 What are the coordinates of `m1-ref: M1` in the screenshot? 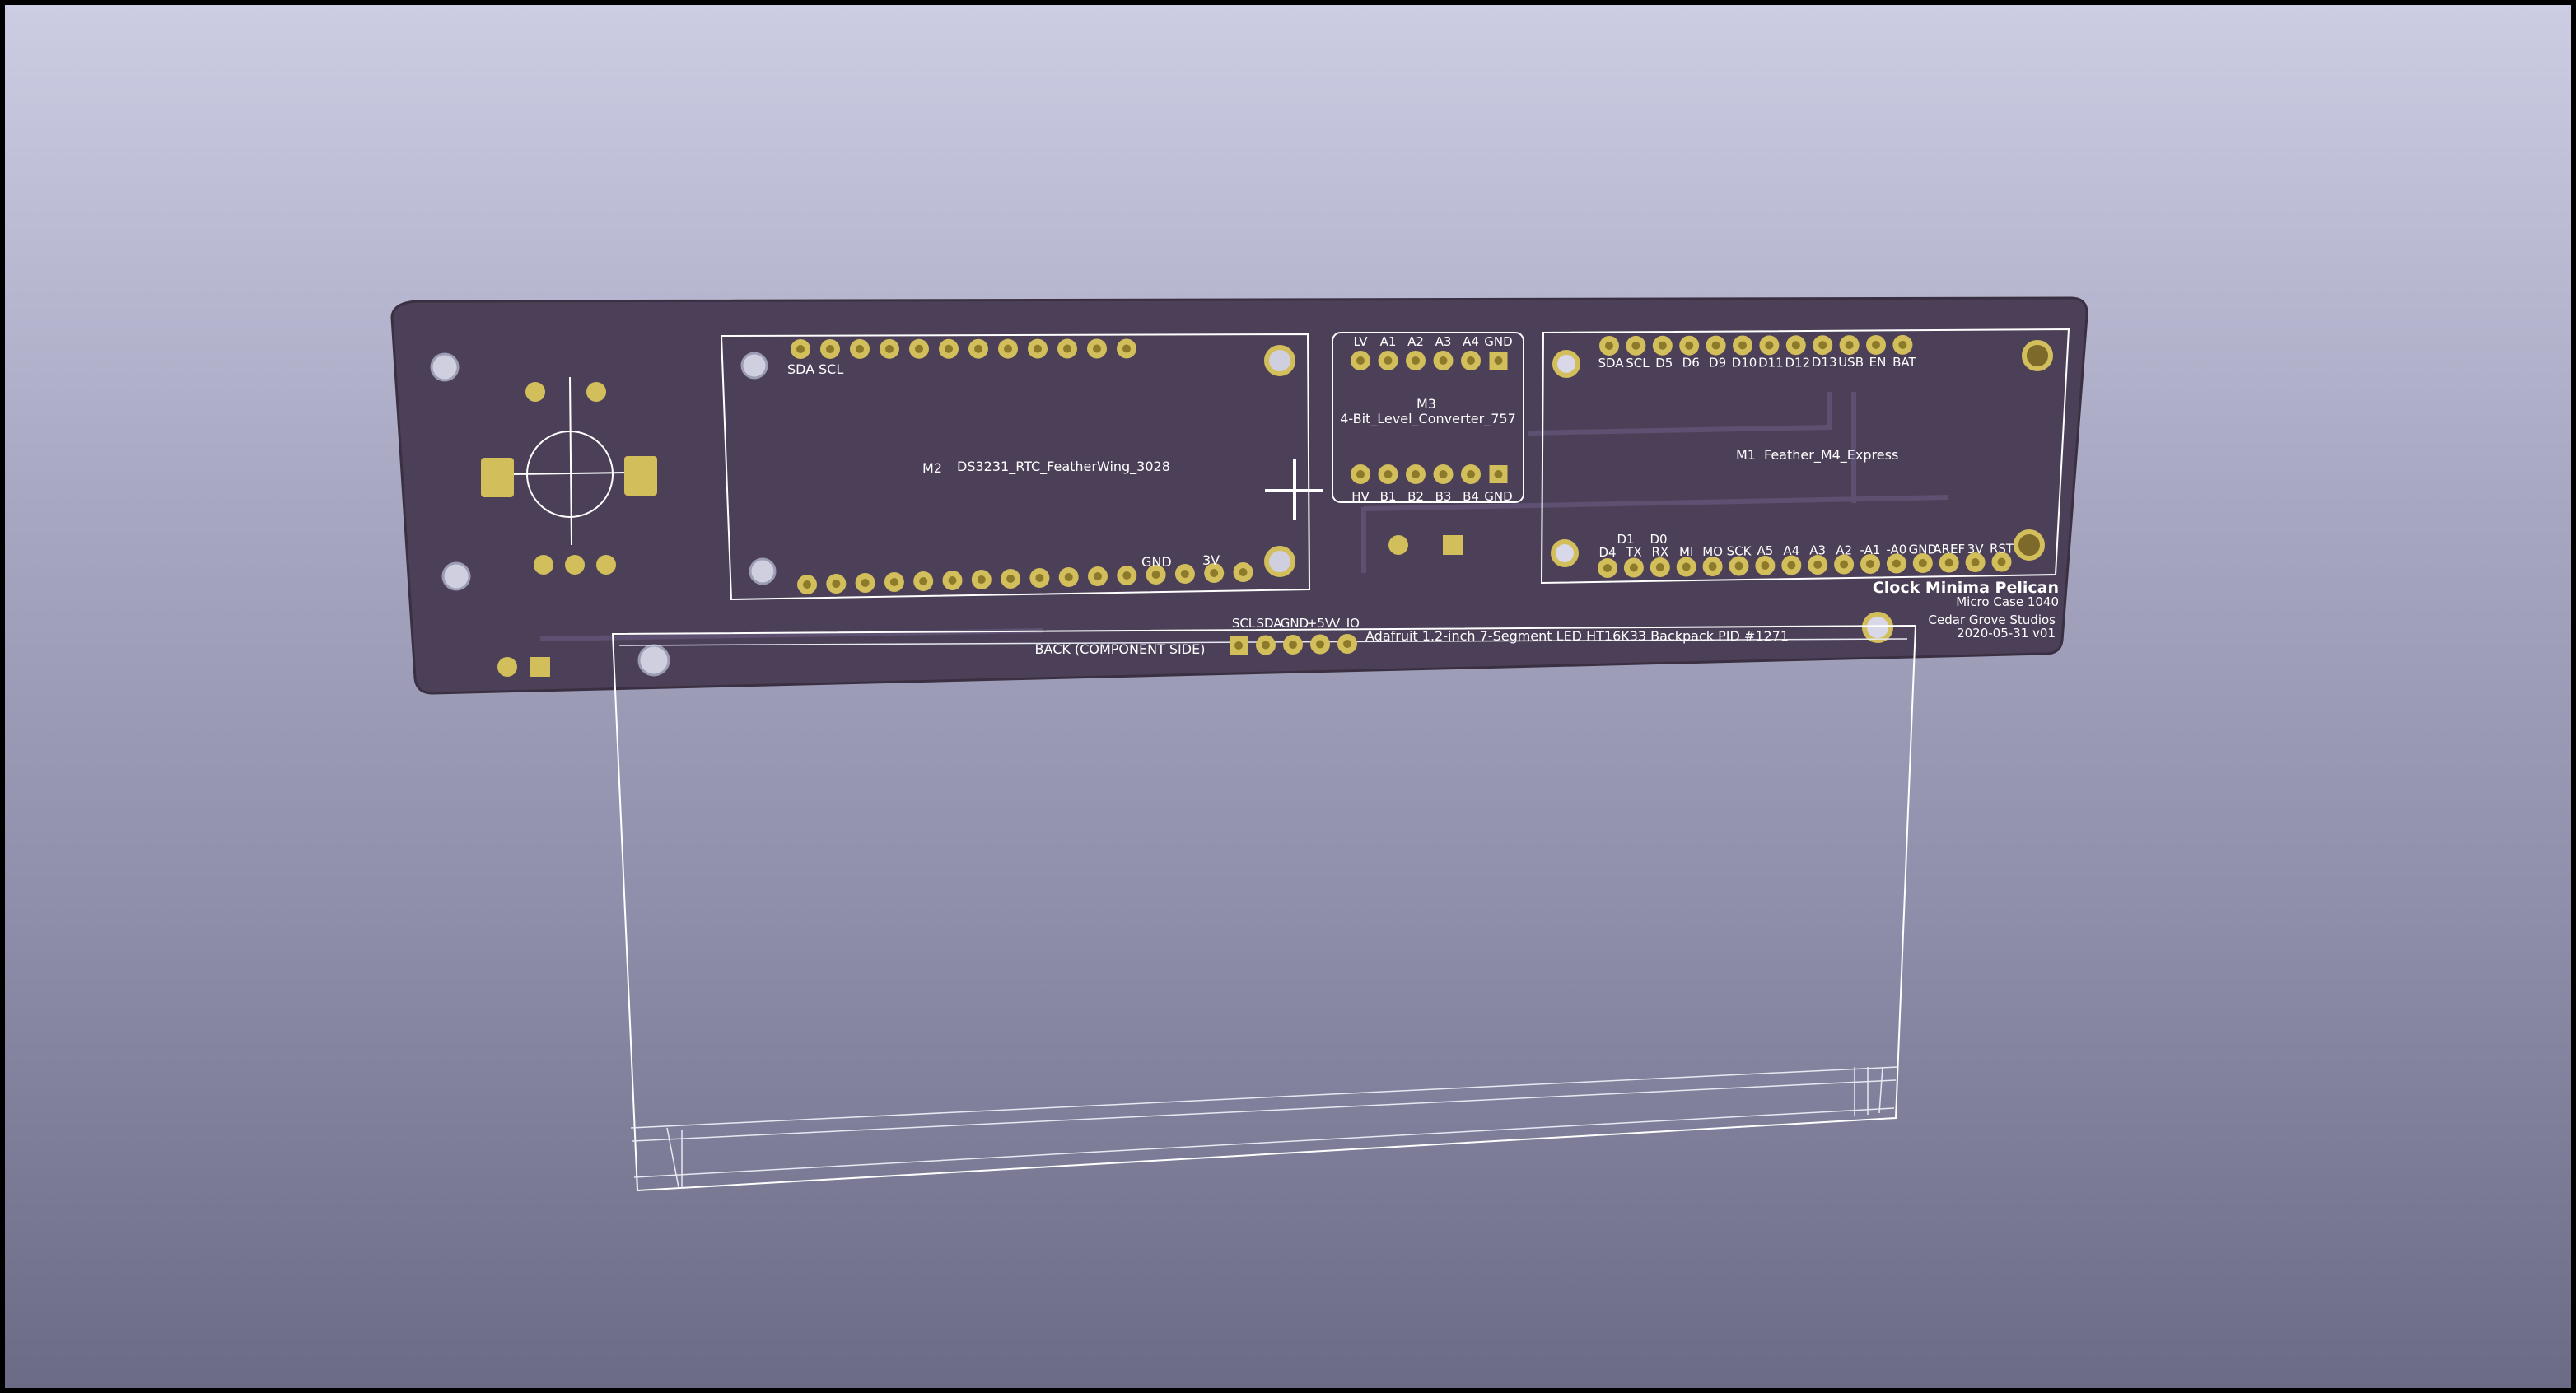 It's located at (1746, 455).